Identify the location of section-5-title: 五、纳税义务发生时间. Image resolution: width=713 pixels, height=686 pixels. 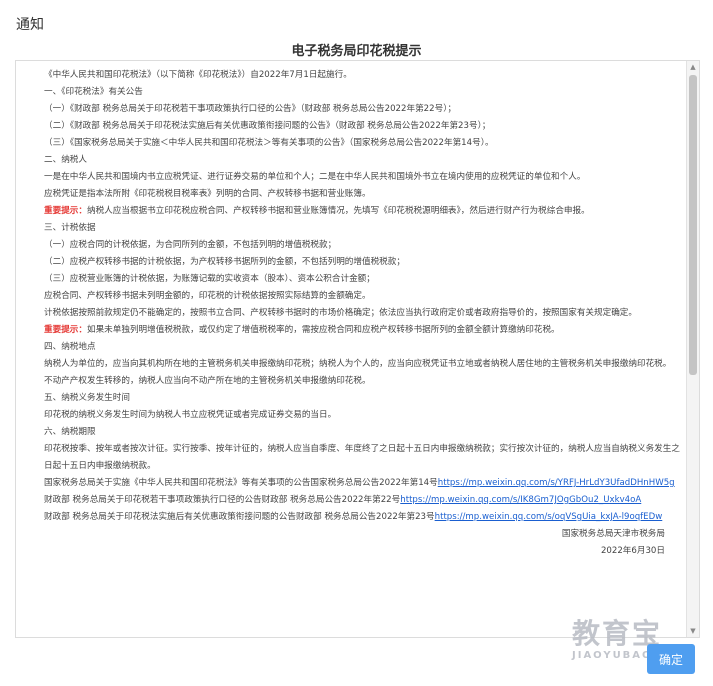
(87, 398).